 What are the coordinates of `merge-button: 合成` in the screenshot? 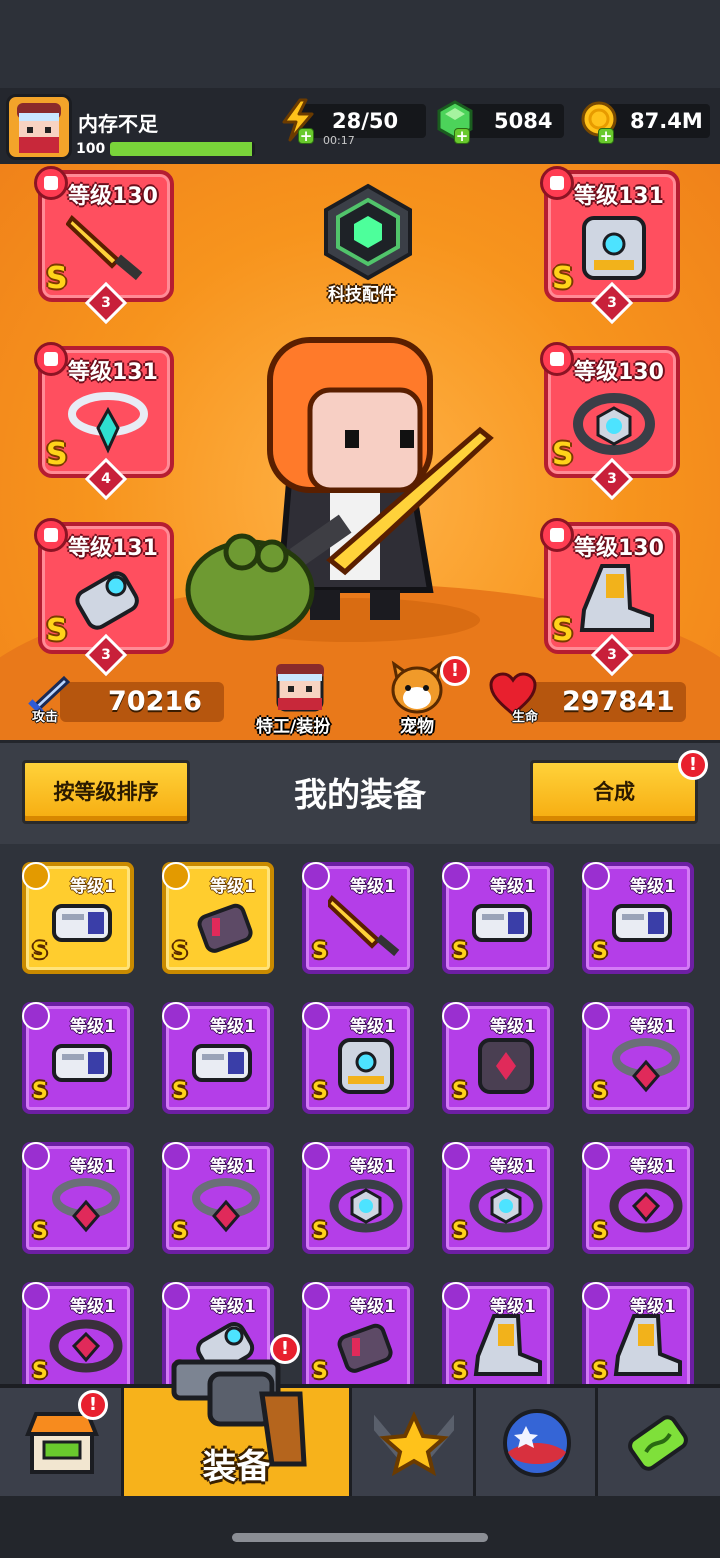 It's located at (614, 792).